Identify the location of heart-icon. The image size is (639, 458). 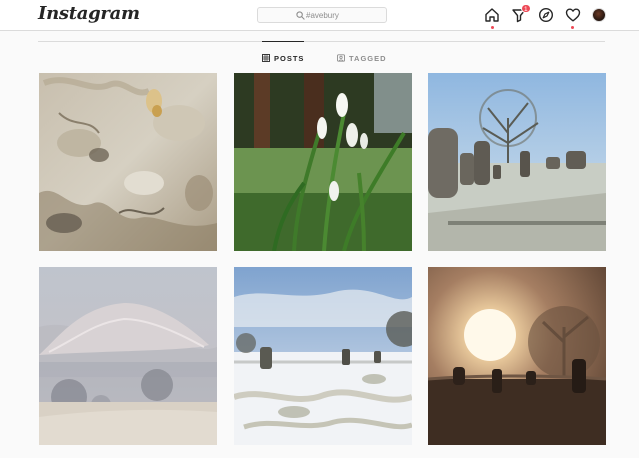
(573, 15).